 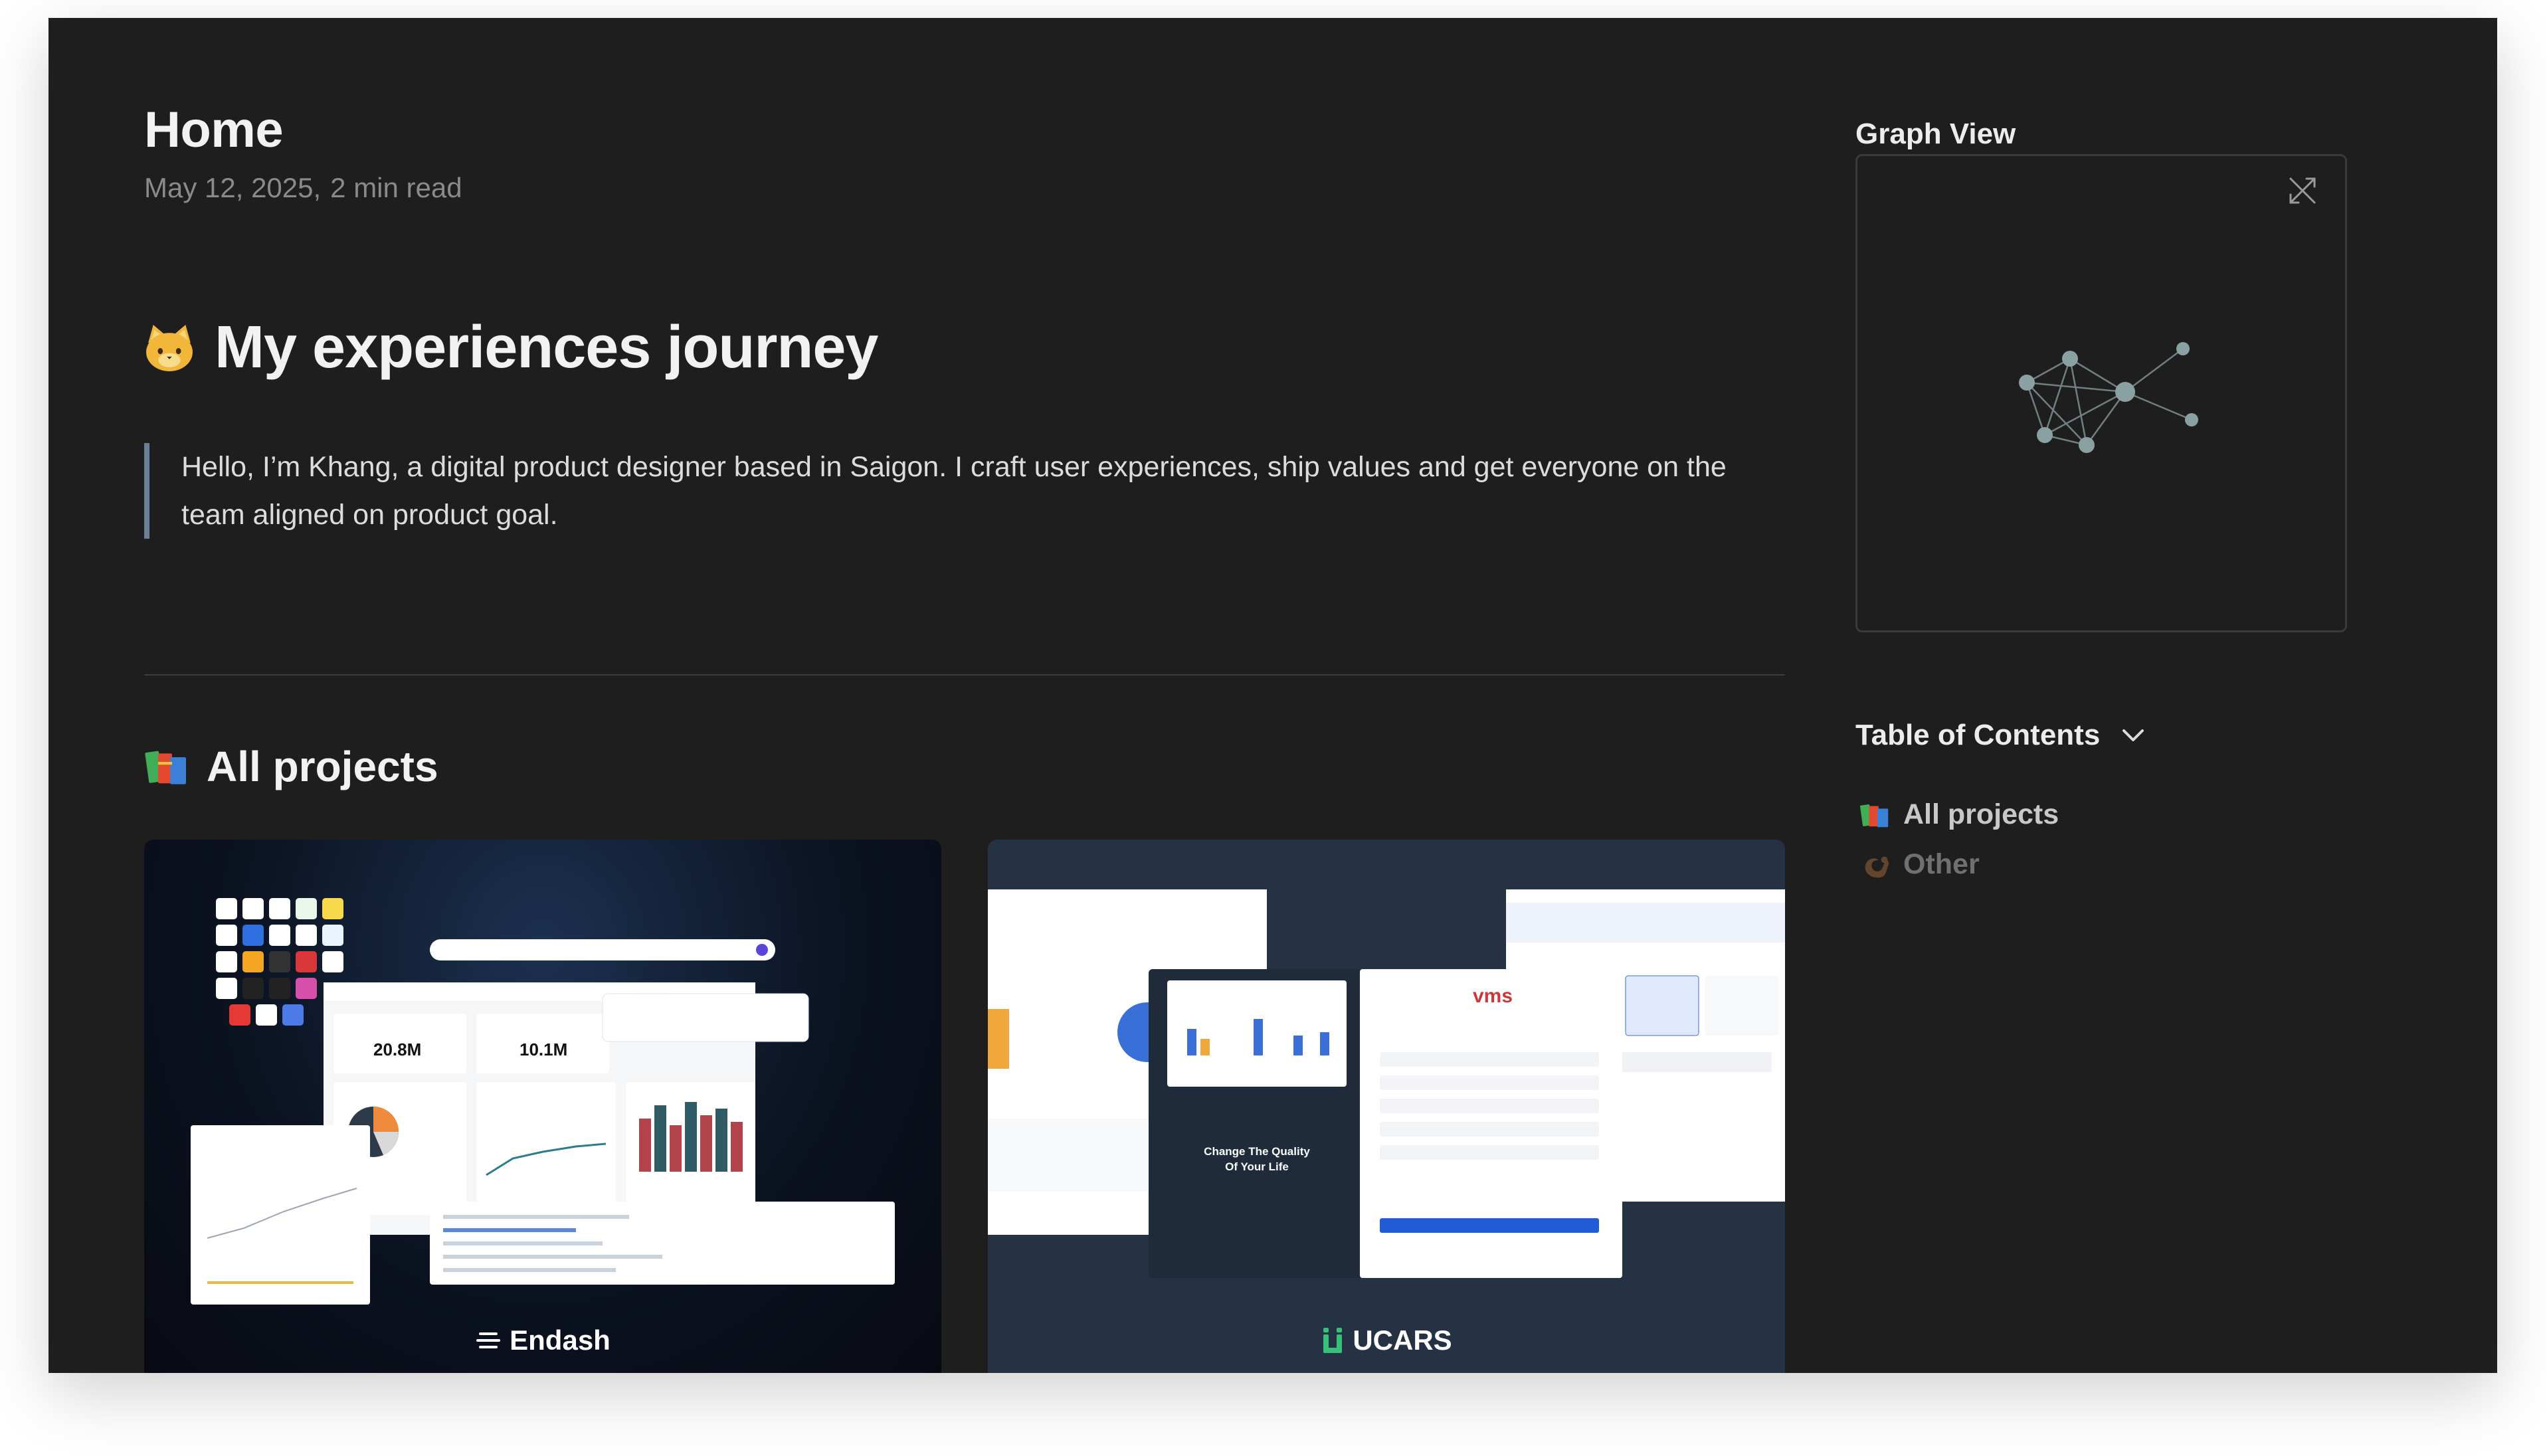 I want to click on card-brand: UCARS, so click(x=1386, y=1340).